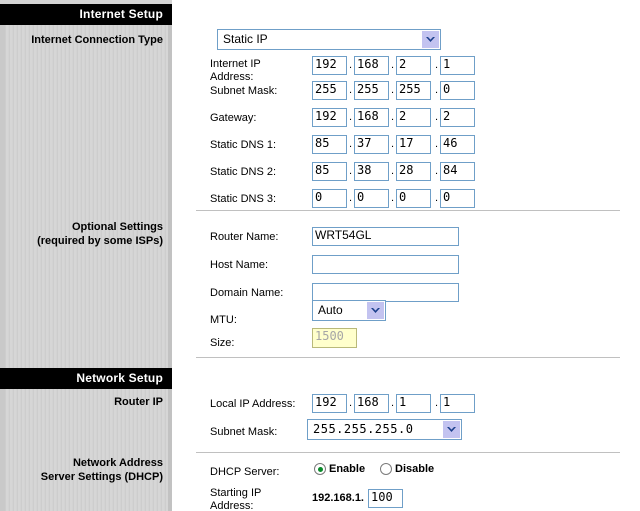 The image size is (640, 511). Describe the element at coordinates (244, 237) in the screenshot. I see `label-router-name: Router Name:` at that location.